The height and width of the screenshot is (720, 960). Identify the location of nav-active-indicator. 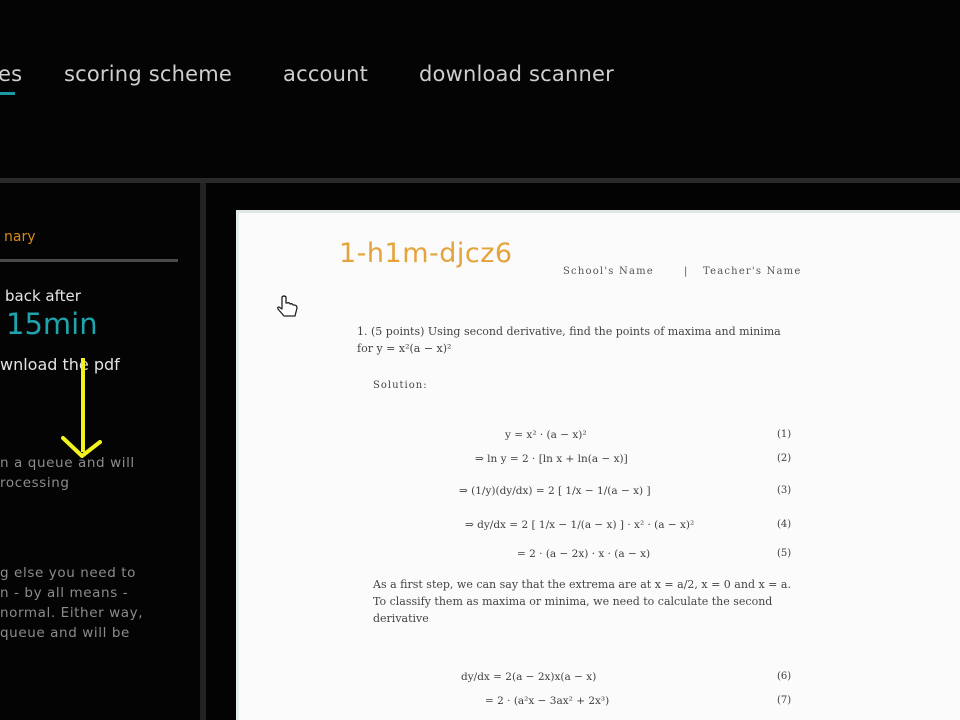
(7, 93).